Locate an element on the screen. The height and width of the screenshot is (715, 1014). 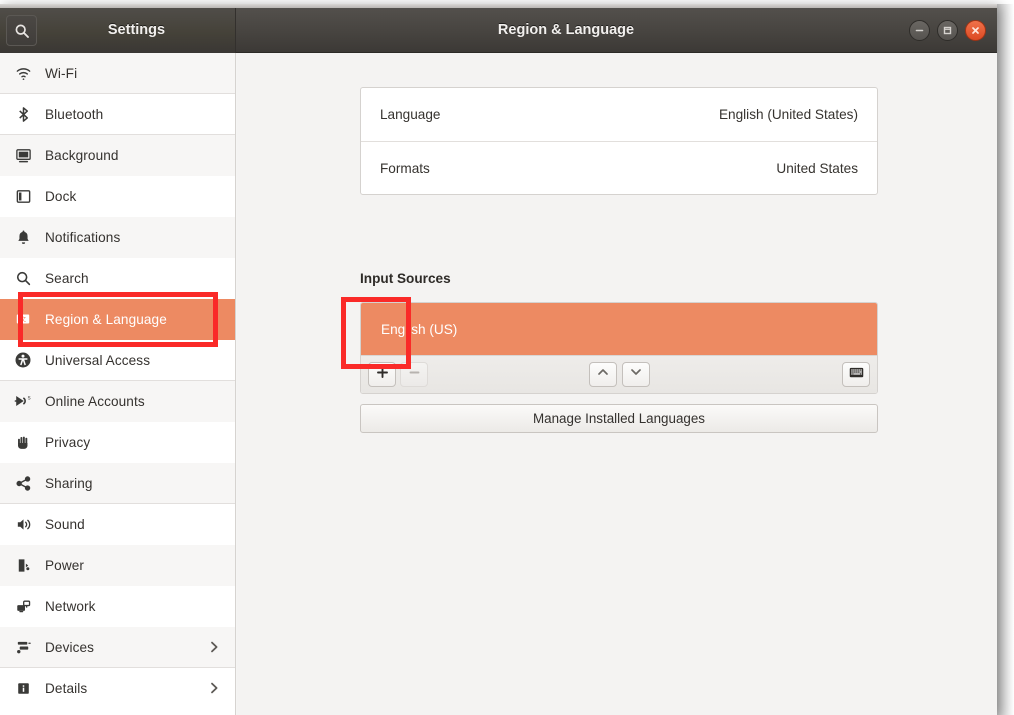
sidebar-item-details: Details is located at coordinates (117, 688).